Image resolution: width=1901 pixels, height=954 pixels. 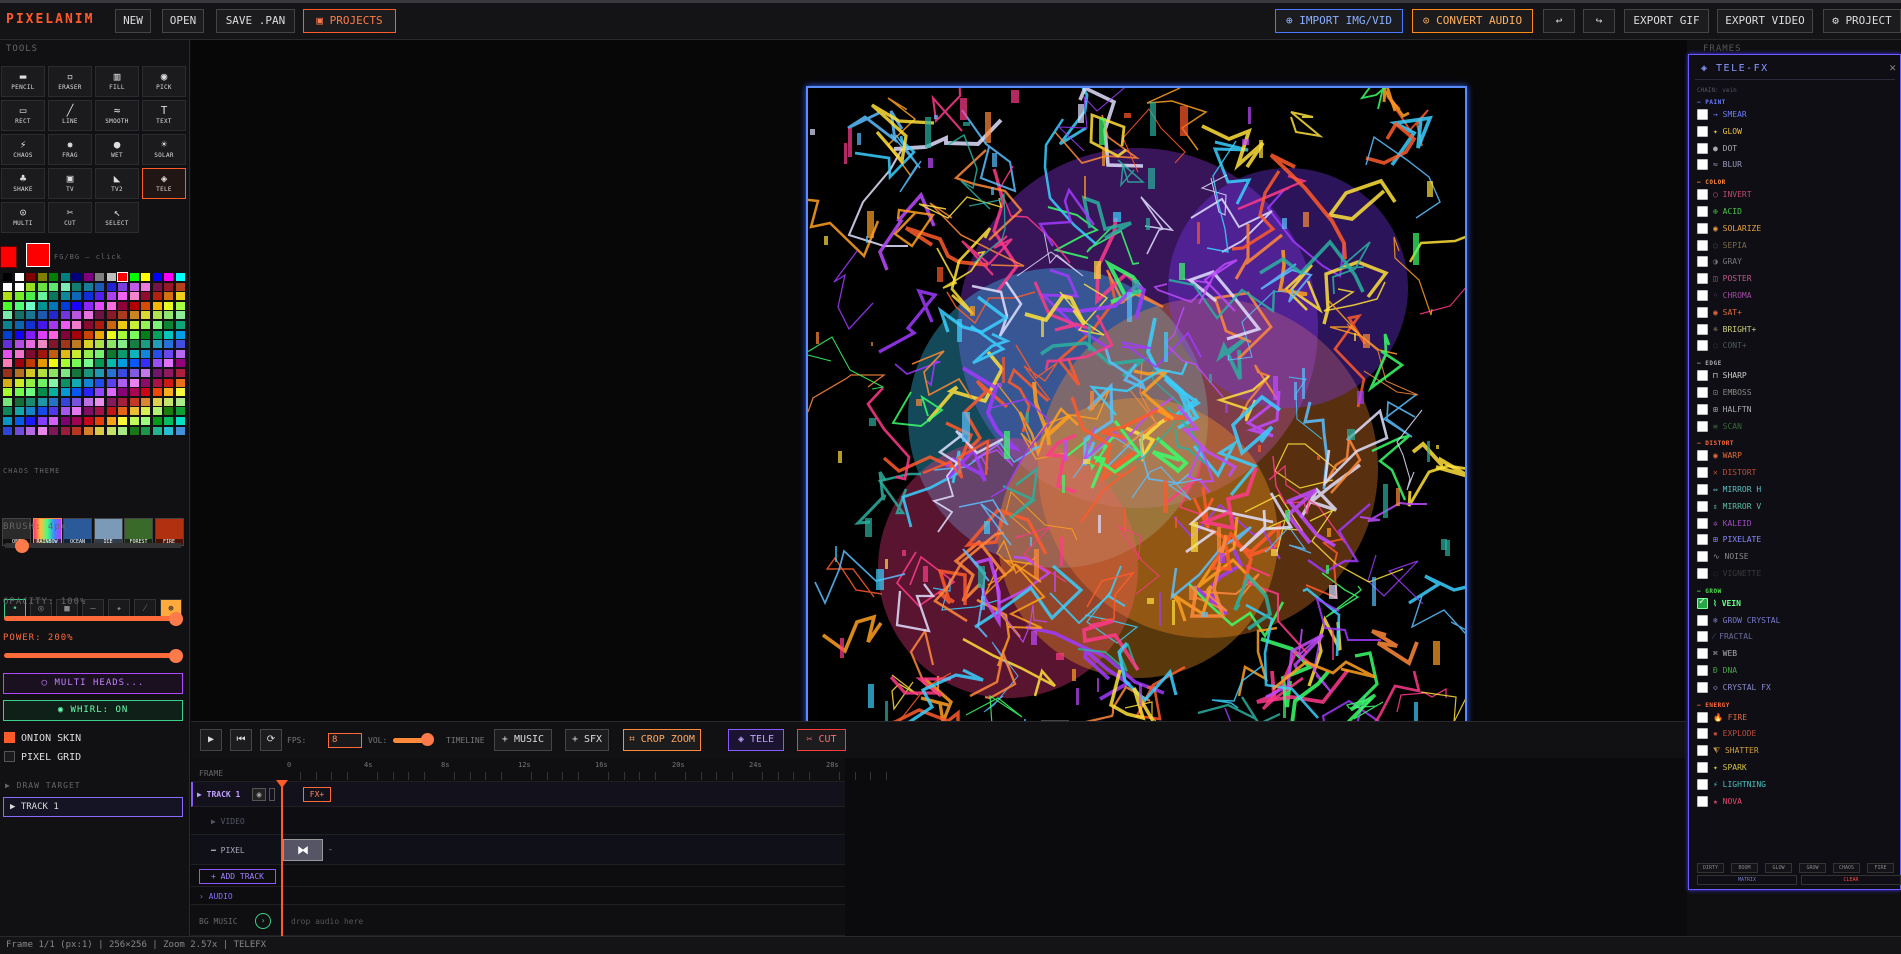 I want to click on drop-audio-zone: drop audio here, so click(x=327, y=921).